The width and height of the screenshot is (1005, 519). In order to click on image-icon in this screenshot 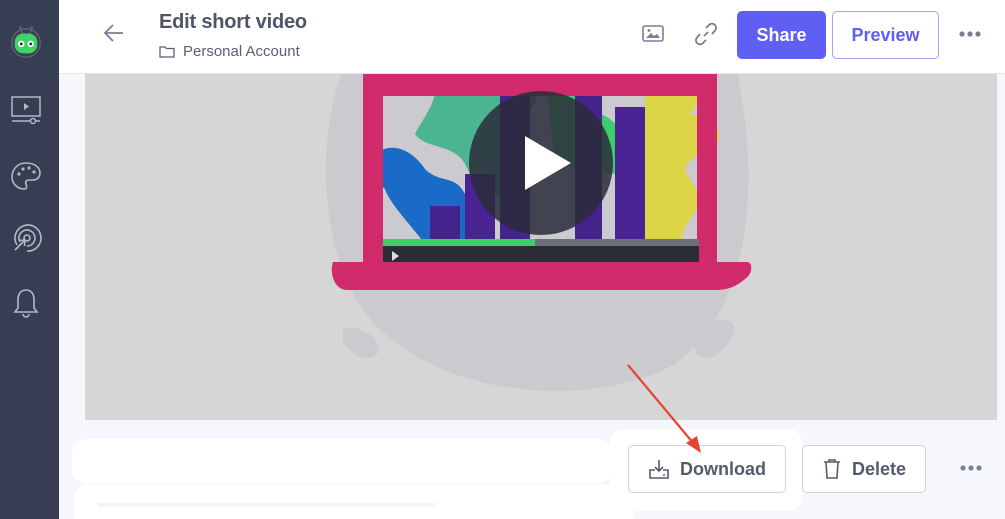, I will do `click(653, 33)`.